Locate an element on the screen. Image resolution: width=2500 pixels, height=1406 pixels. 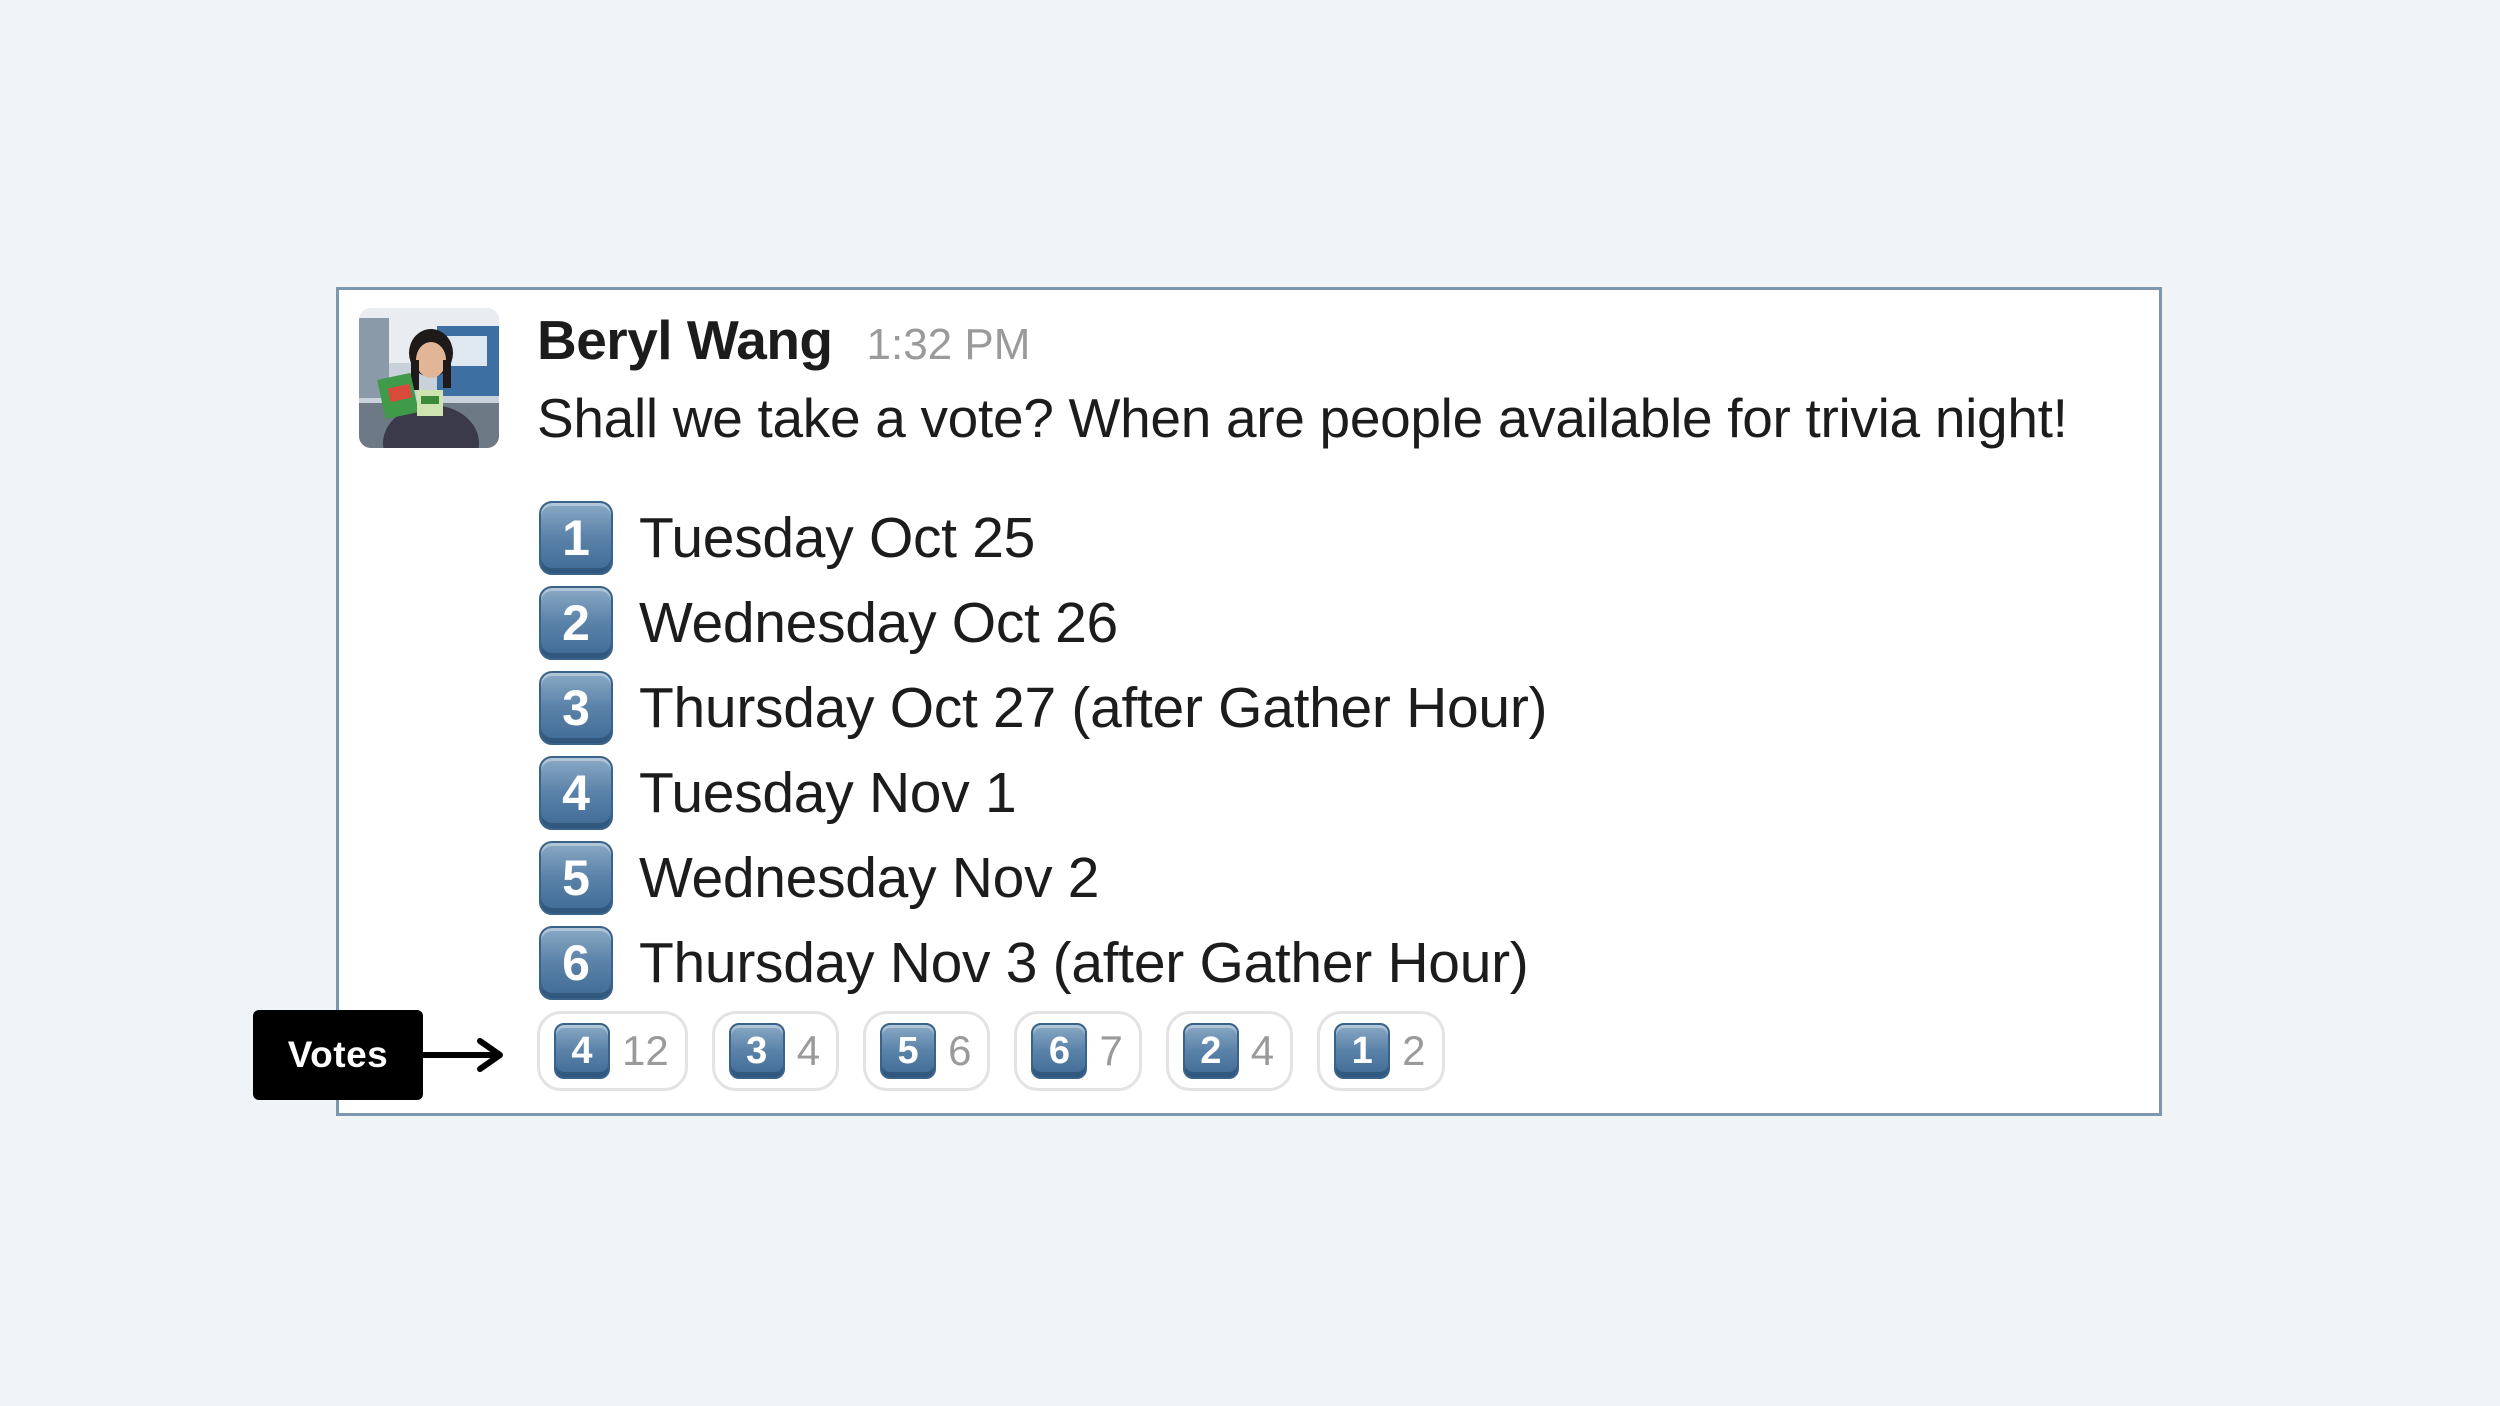
vote-option-3: 3 Thursday Oct 27 (after Gather Hour) is located at coordinates (1043, 707).